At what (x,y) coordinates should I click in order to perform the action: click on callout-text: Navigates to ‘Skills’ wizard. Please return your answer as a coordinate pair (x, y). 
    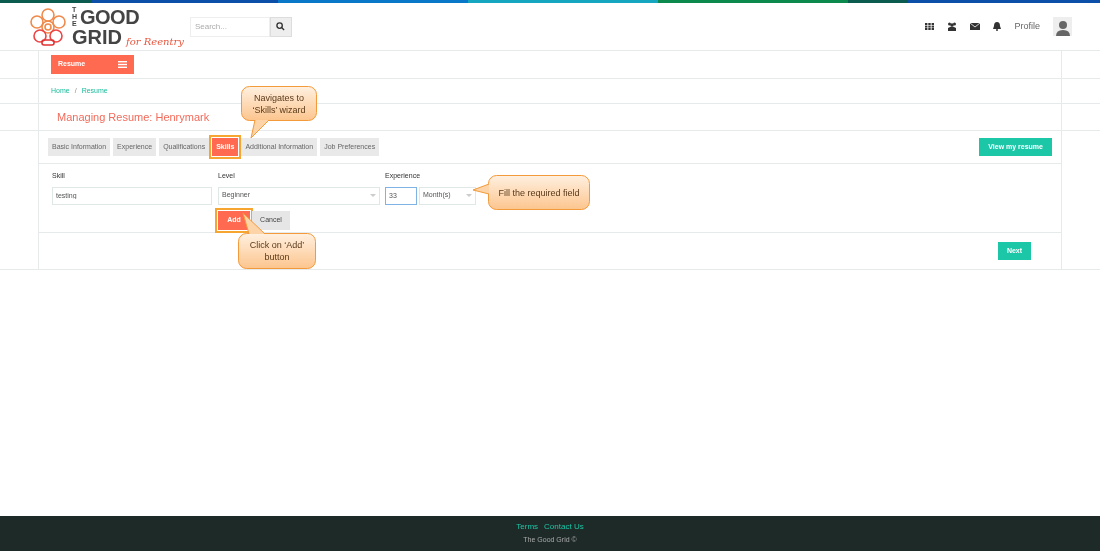
    Looking at the image, I should click on (279, 103).